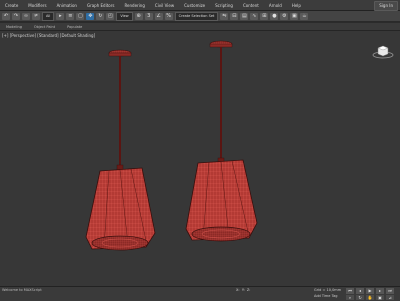 The height and width of the screenshot is (301, 400). Describe the element at coordinates (6, 16) in the screenshot. I see `undo-icon: ↶` at that location.